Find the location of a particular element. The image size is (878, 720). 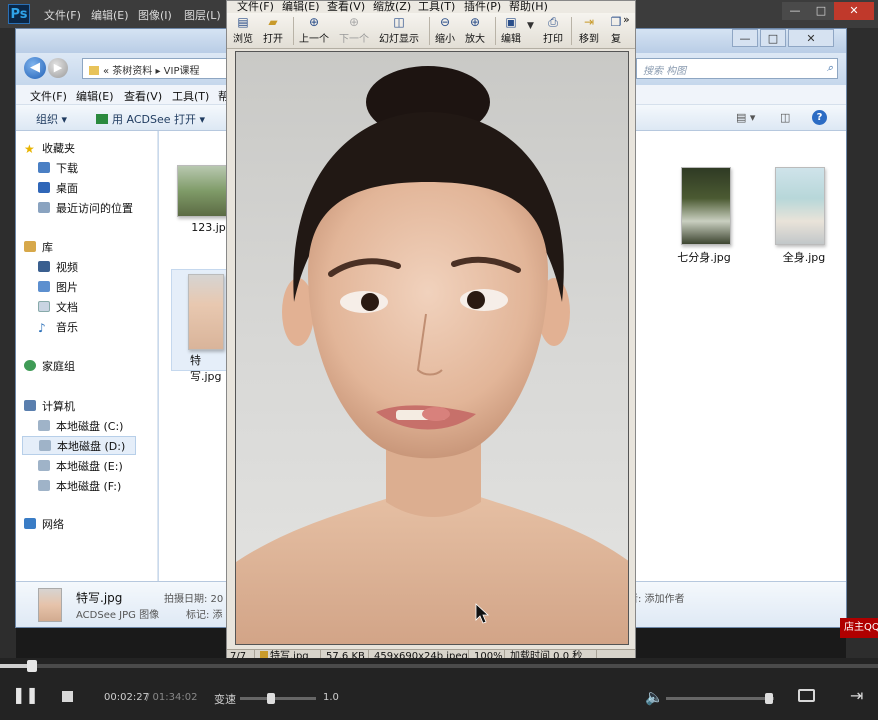

network-icon is located at coordinates (30, 523).